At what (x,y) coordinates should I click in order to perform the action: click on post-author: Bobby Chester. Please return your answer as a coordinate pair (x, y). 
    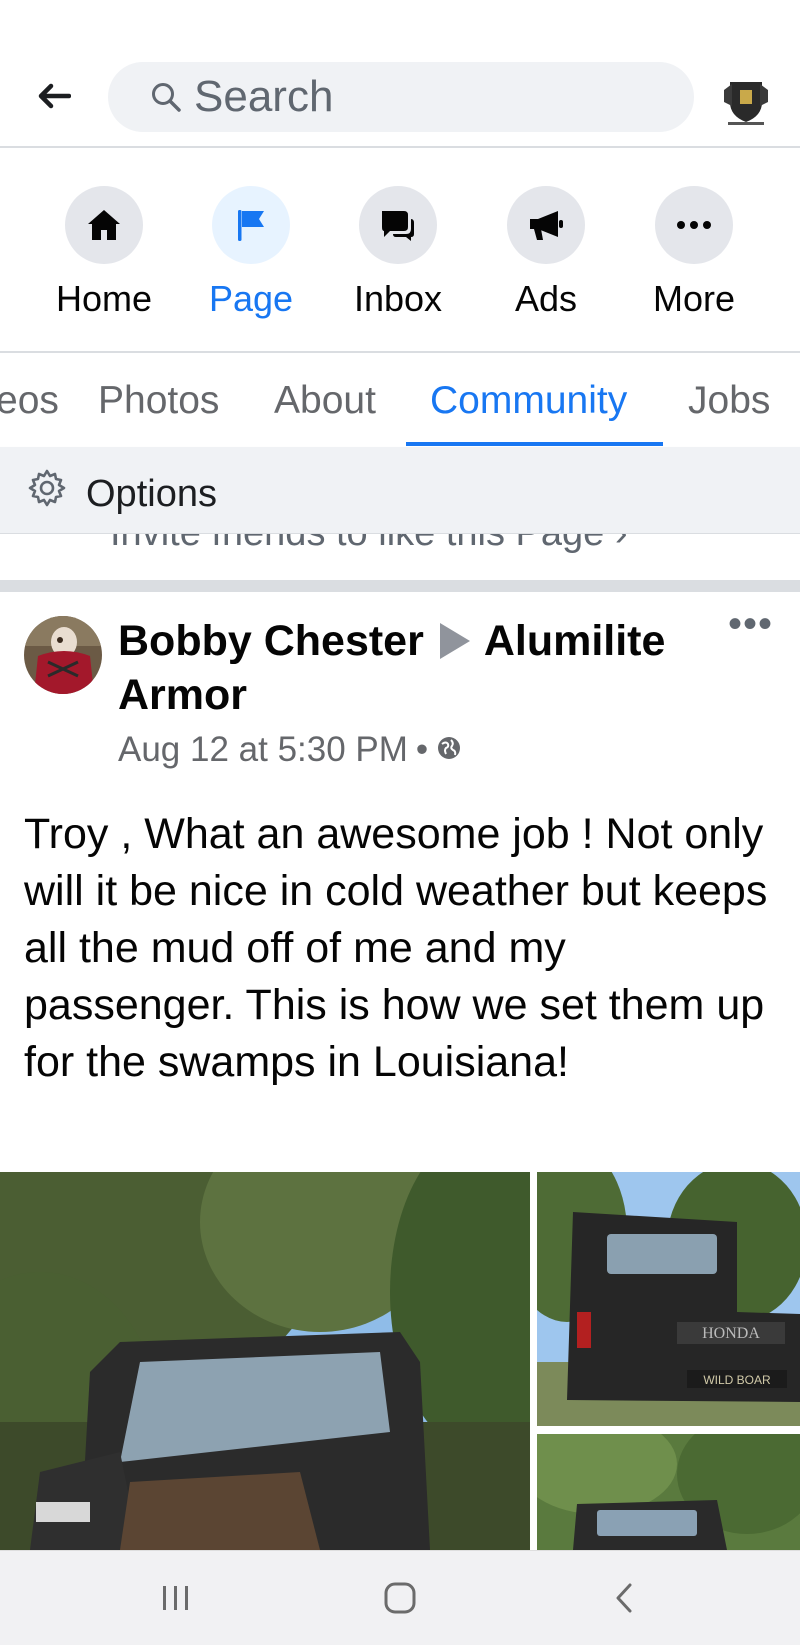
    Looking at the image, I should click on (271, 641).